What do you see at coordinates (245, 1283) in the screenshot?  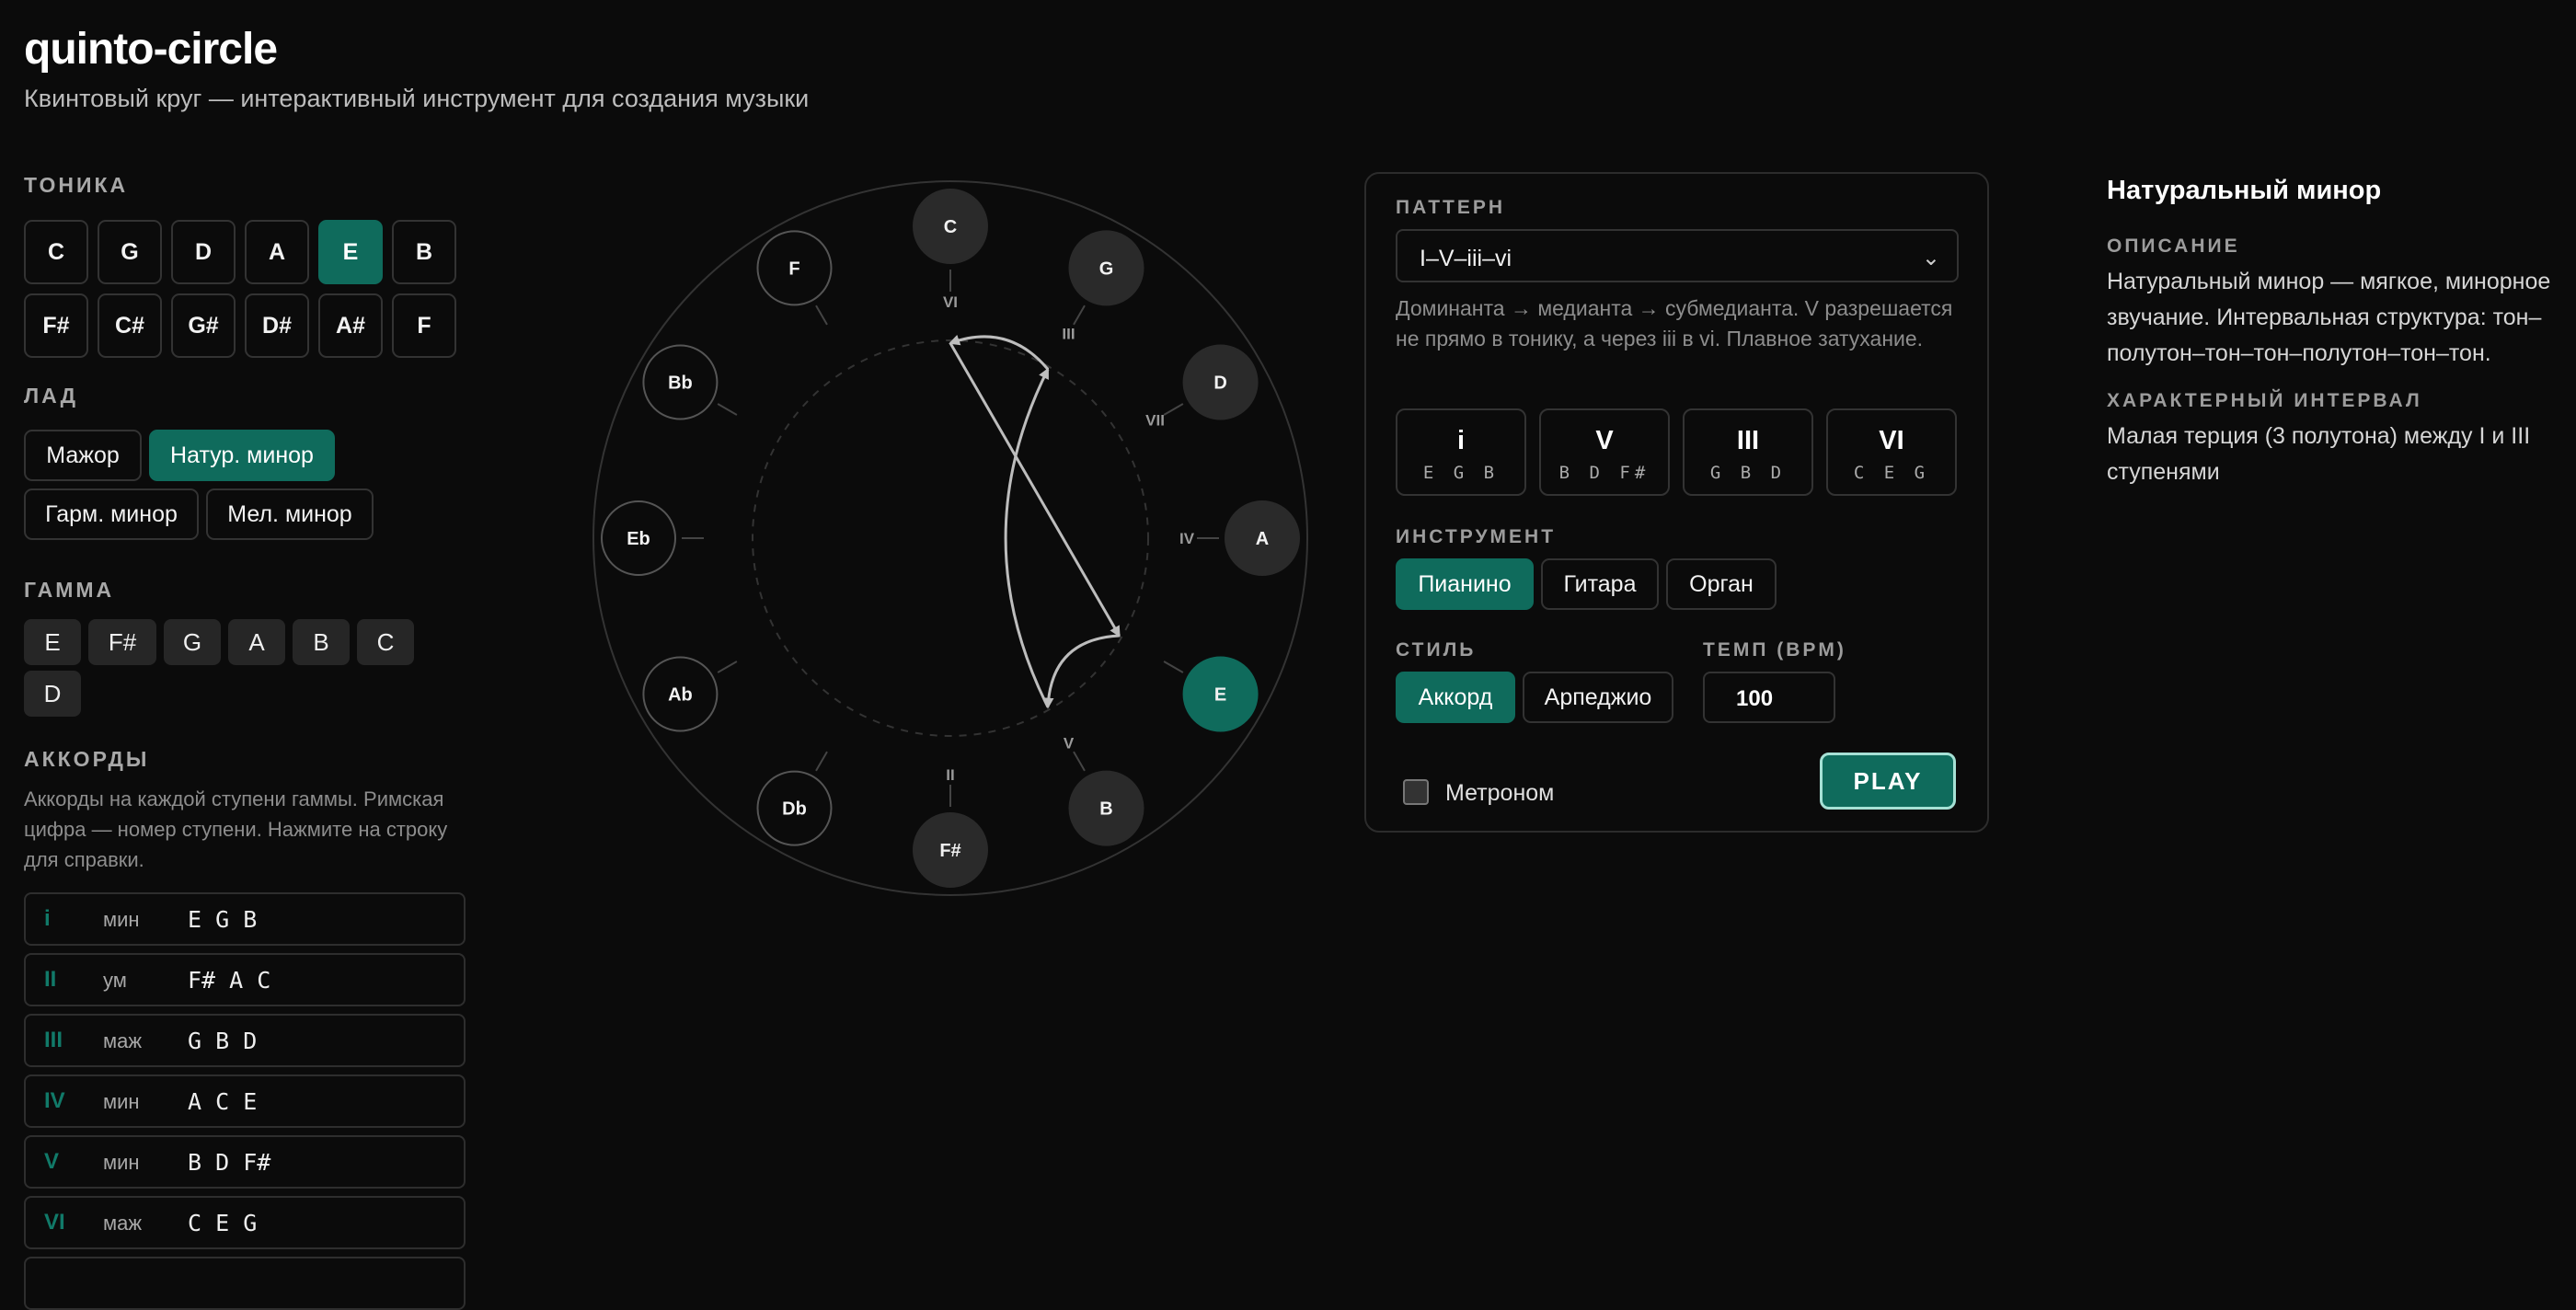 I see `chord-row` at bounding box center [245, 1283].